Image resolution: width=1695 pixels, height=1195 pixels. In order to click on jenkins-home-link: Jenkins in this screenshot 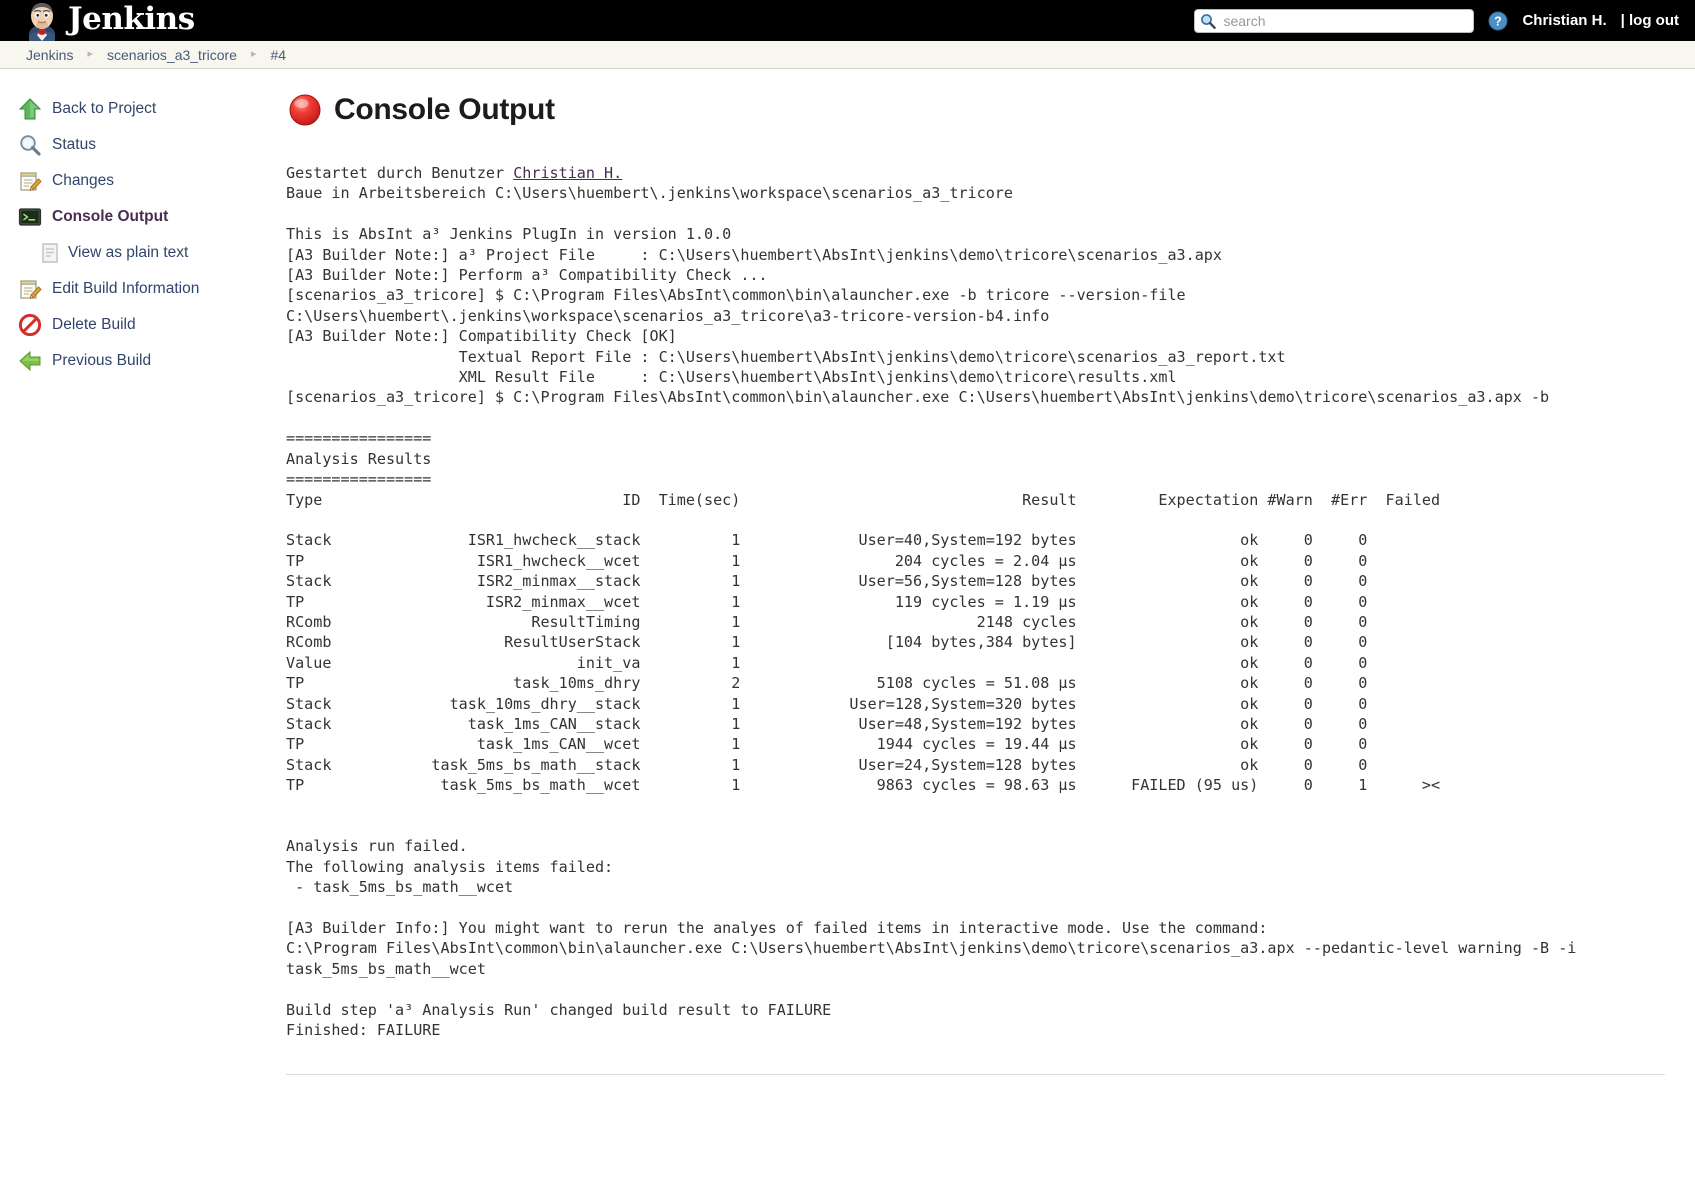, I will do `click(108, 21)`.